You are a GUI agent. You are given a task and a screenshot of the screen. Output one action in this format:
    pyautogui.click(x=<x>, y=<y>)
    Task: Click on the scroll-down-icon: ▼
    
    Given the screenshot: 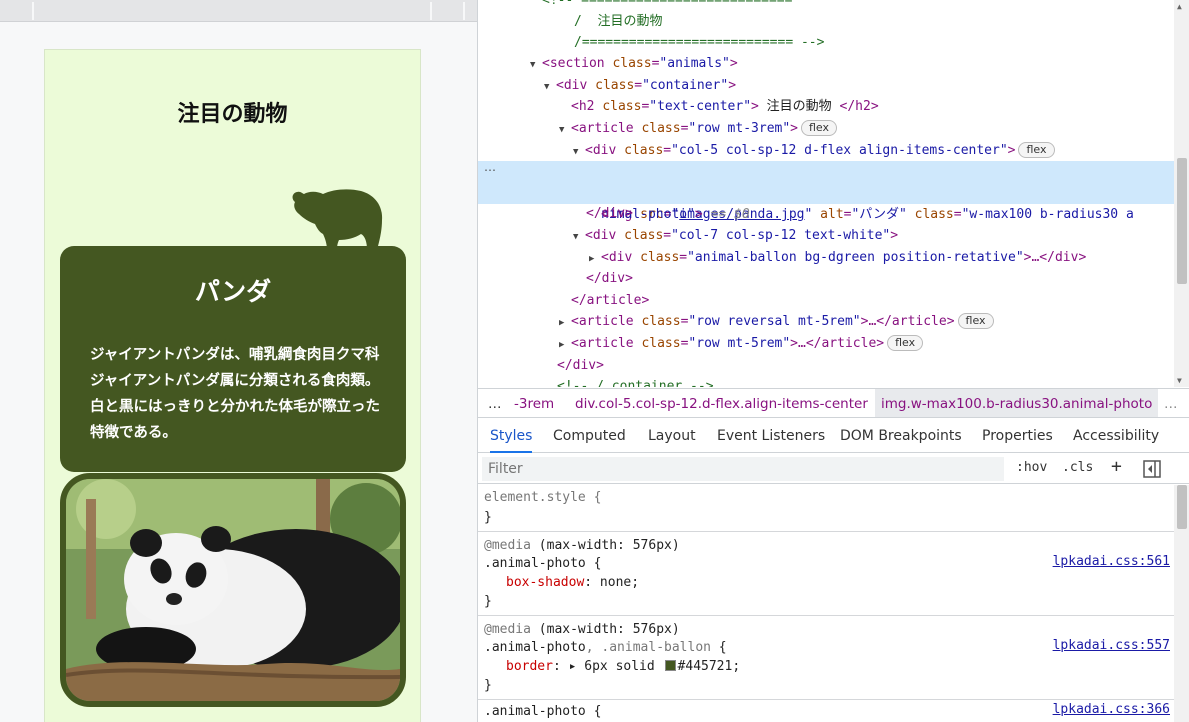 What is the action you would take?
    pyautogui.click(x=1179, y=380)
    